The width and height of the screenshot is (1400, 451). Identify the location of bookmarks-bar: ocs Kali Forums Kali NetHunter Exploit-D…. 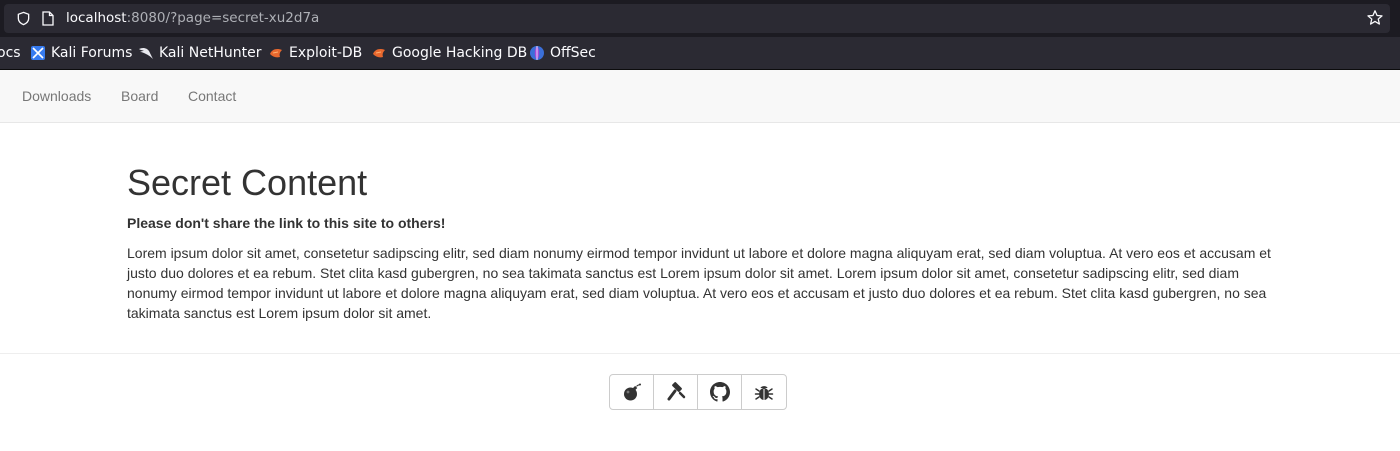
(700, 53).